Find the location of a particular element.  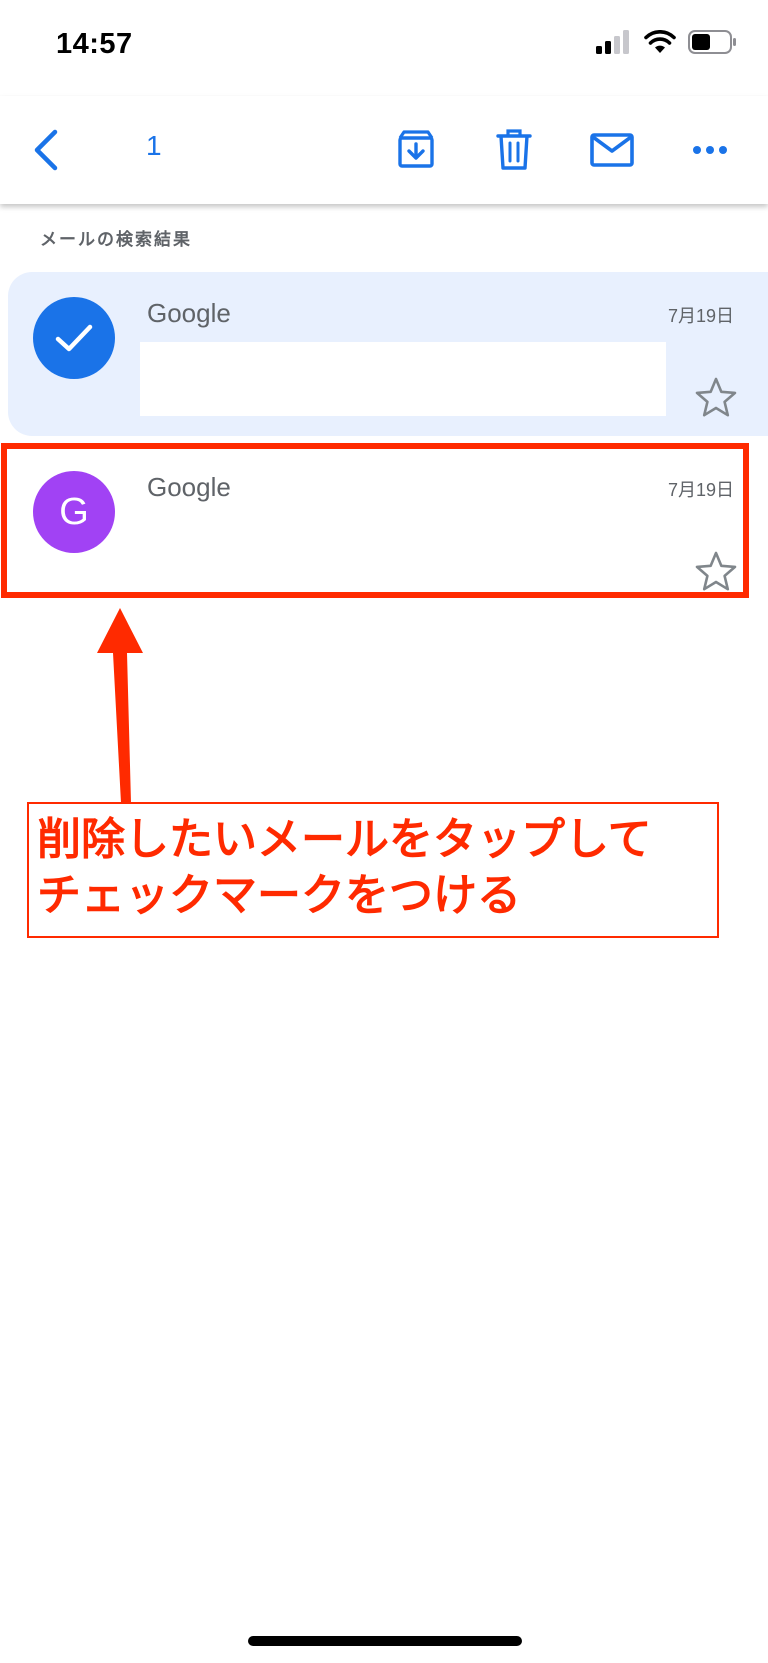

avatar-selected is located at coordinates (74, 338).